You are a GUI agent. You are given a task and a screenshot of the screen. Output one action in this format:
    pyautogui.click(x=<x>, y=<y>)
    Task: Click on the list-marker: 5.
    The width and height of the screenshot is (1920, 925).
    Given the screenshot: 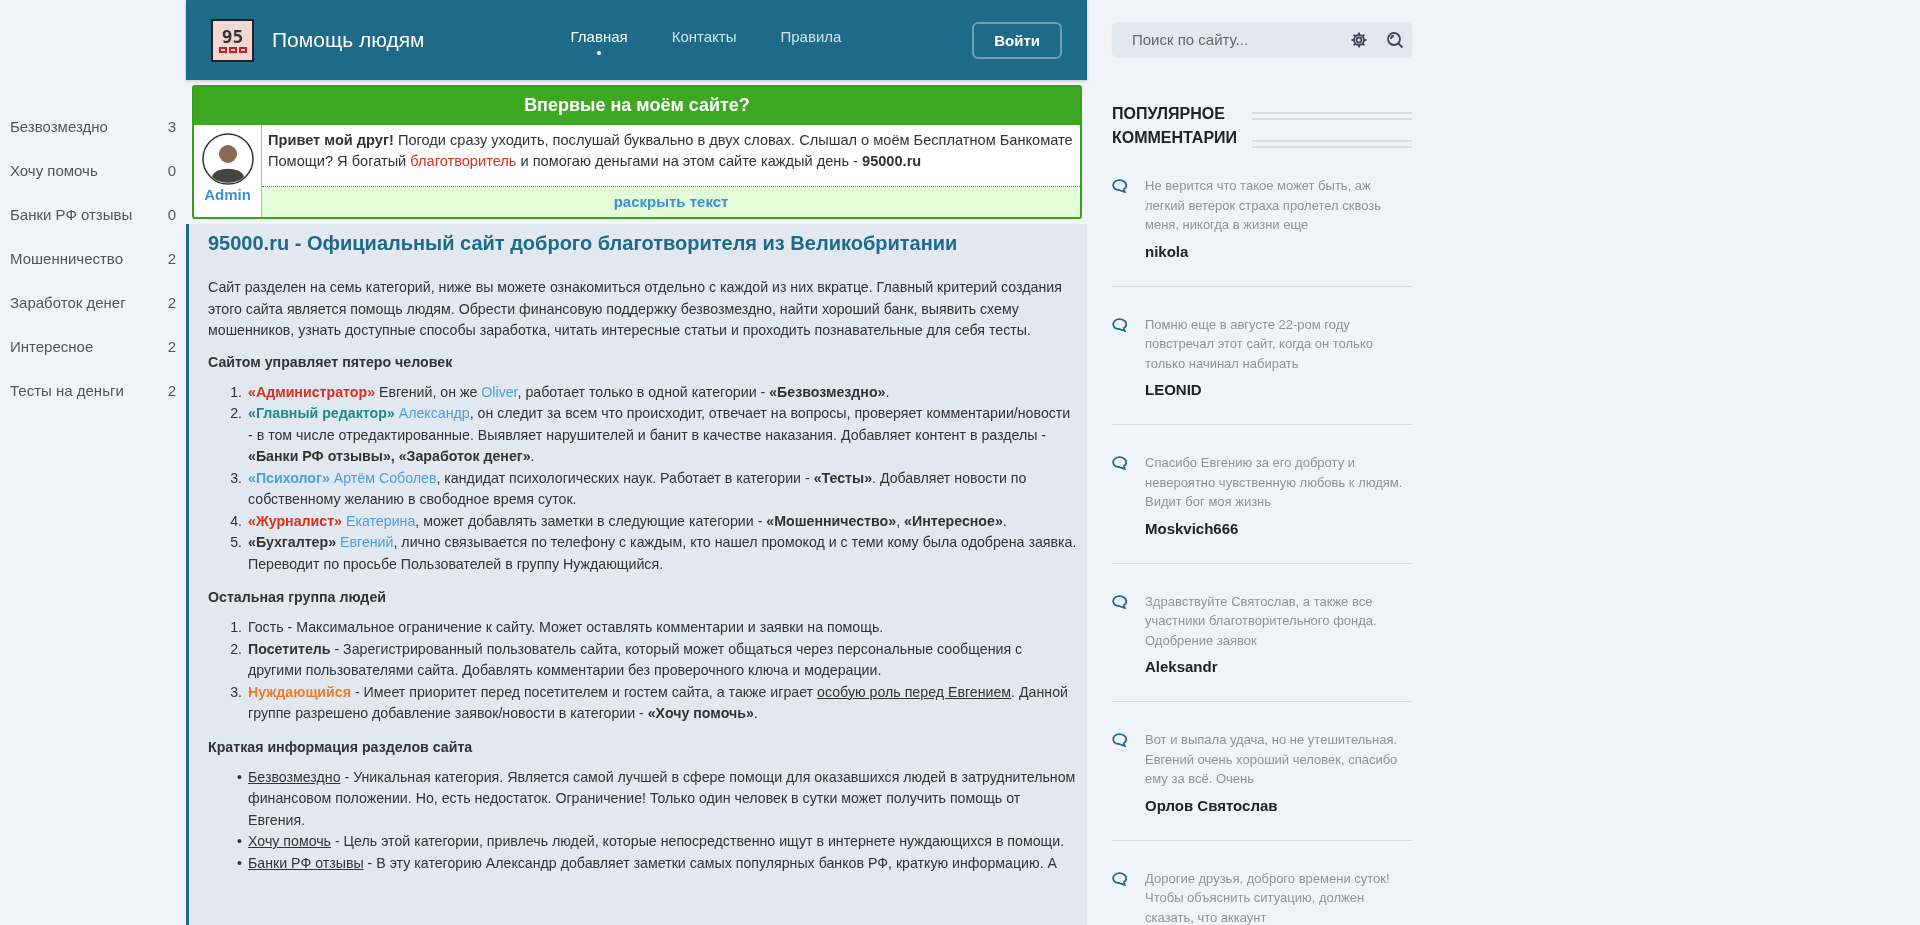 What is the action you would take?
    pyautogui.click(x=236, y=542)
    